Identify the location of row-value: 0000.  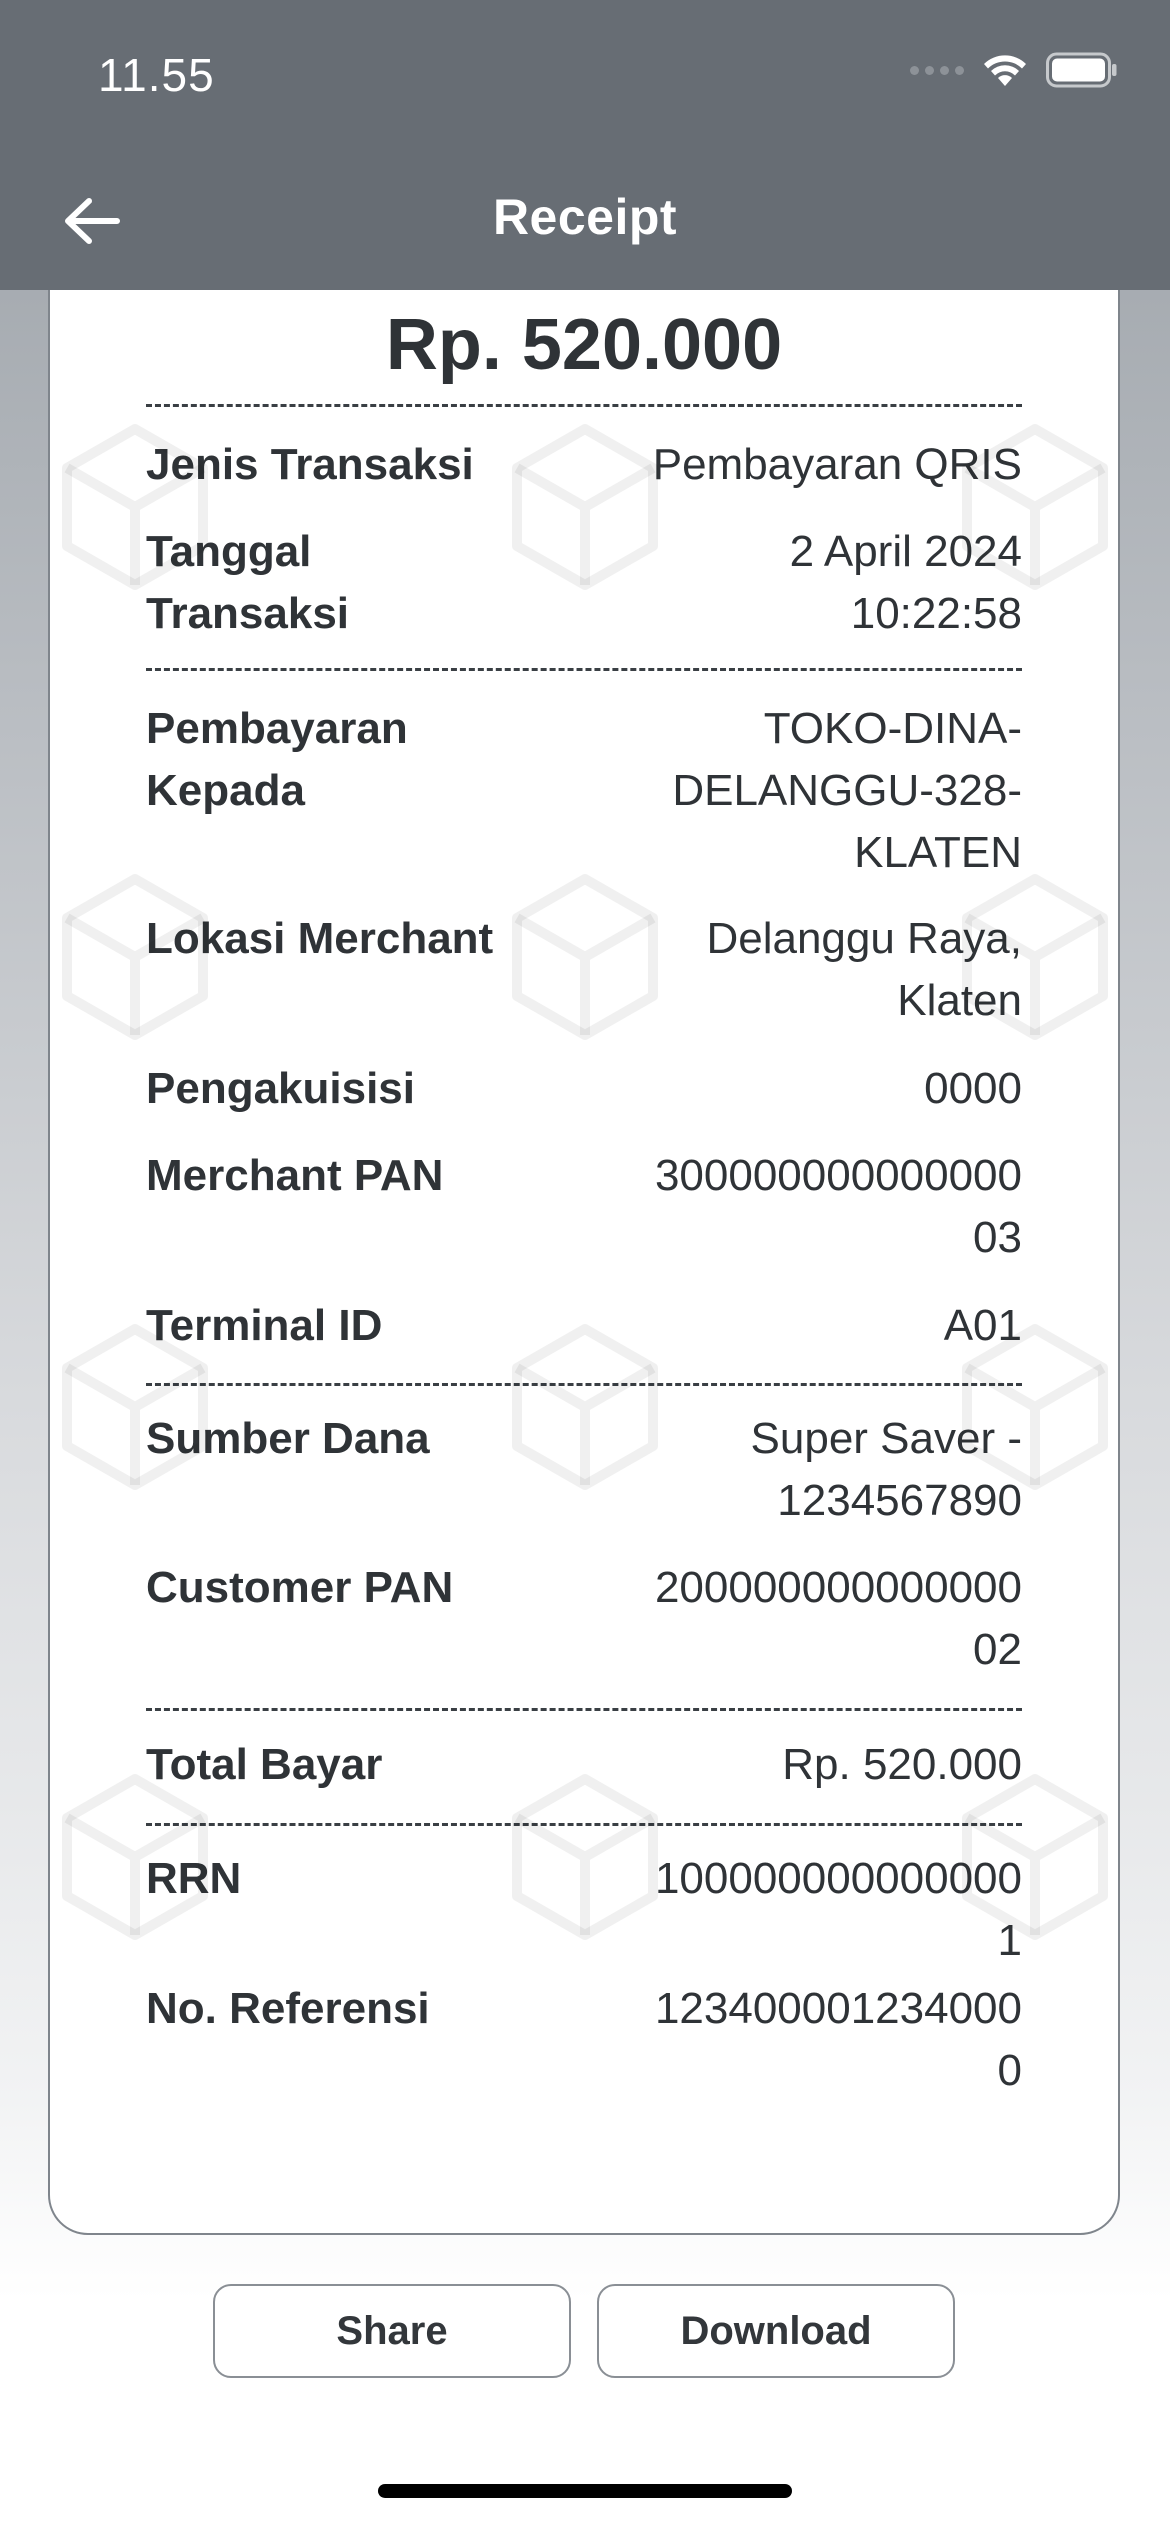
(973, 1088).